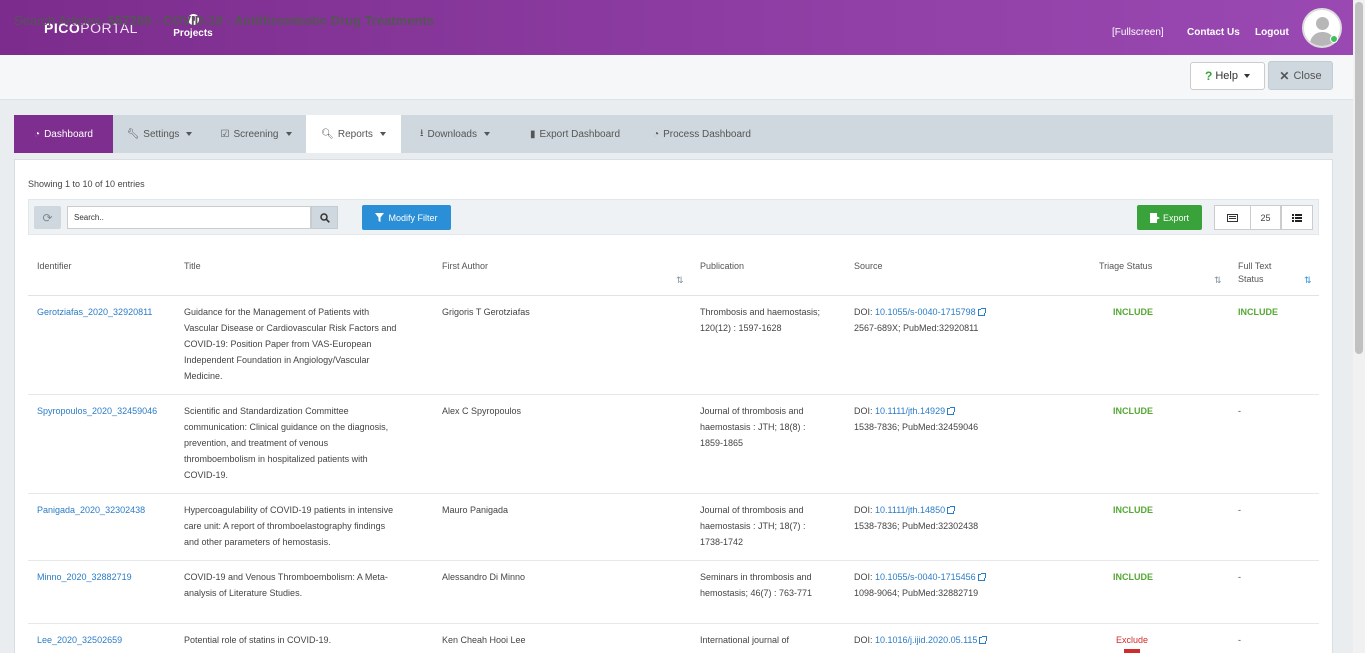 This screenshot has height=653, width=1365. I want to click on table-row-identifier: Minno_2020_32882719, so click(84, 577).